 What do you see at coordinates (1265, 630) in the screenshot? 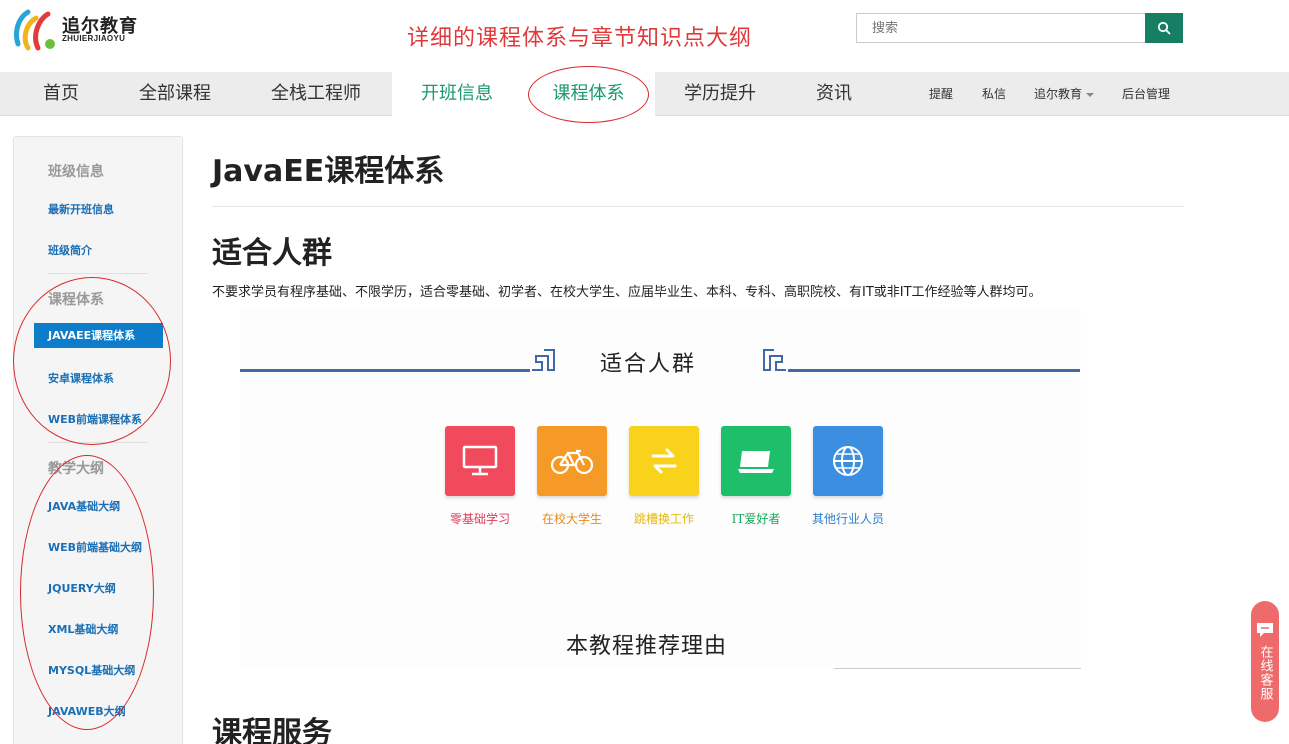
I see `chat-bubble-icon` at bounding box center [1265, 630].